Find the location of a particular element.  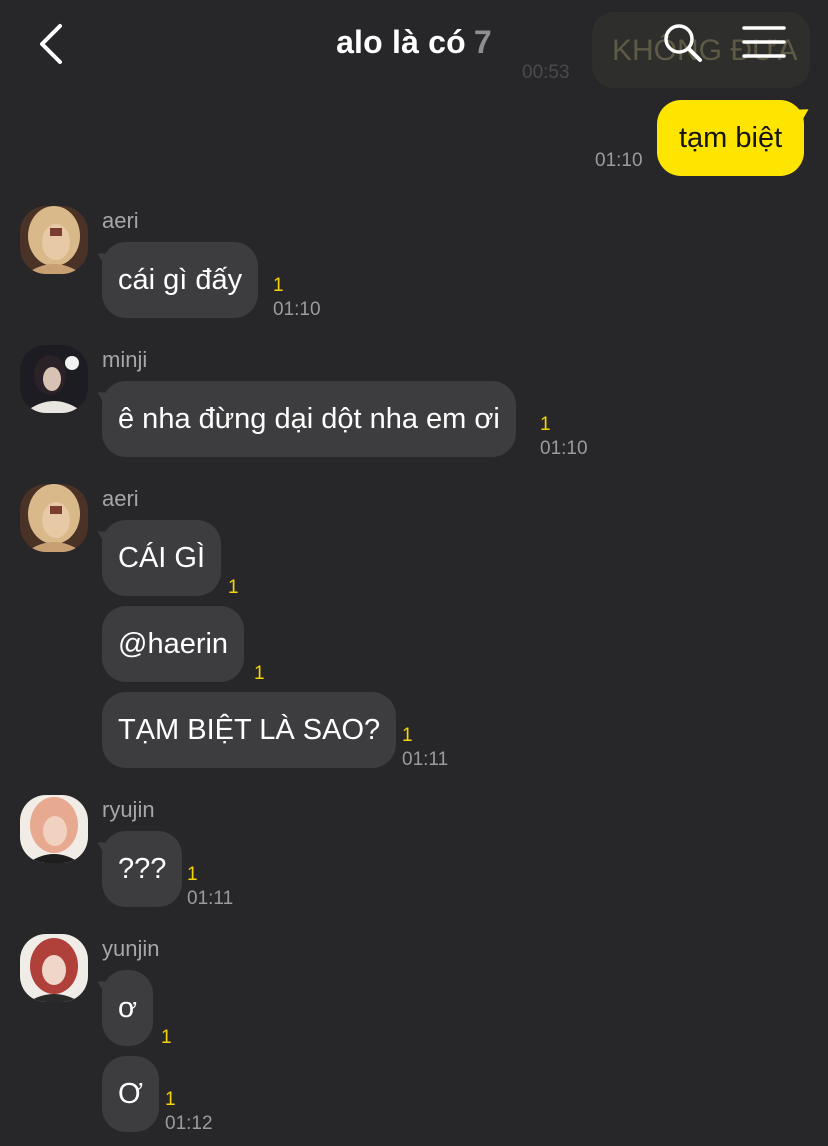

message-text: TẠM BIỆT LÀ SAO? is located at coordinates (249, 730).